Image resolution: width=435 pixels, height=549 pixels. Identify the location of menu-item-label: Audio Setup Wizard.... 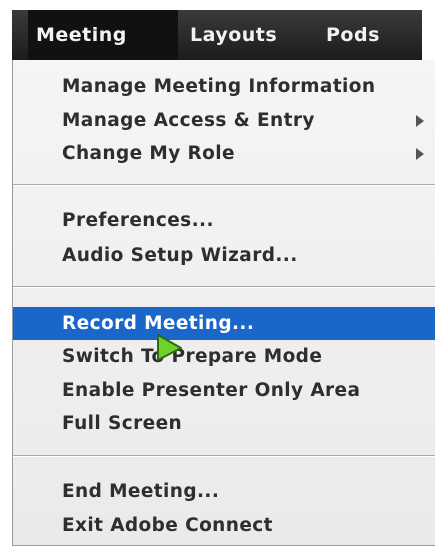
(180, 255).